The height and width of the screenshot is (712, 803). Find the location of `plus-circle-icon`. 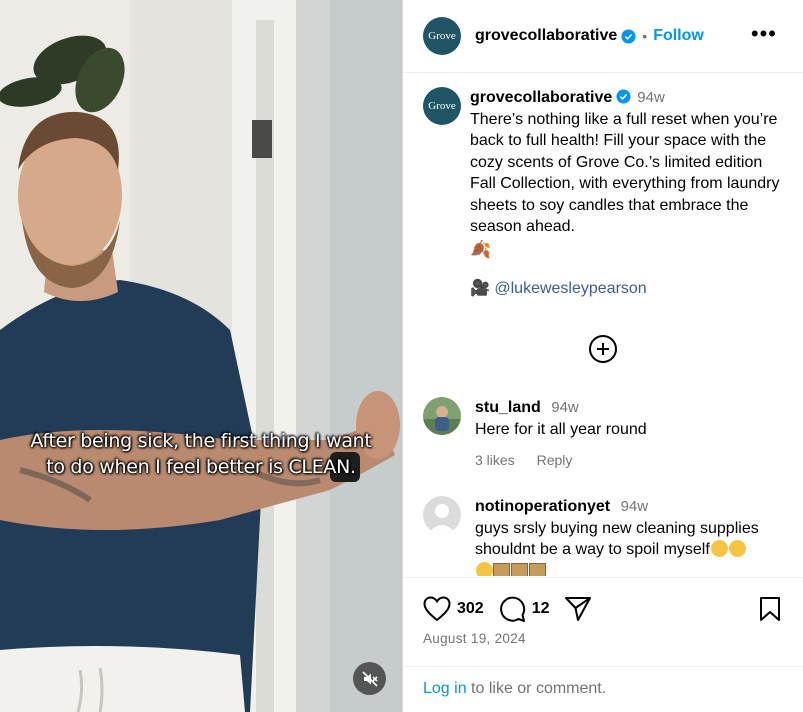

plus-circle-icon is located at coordinates (603, 349).